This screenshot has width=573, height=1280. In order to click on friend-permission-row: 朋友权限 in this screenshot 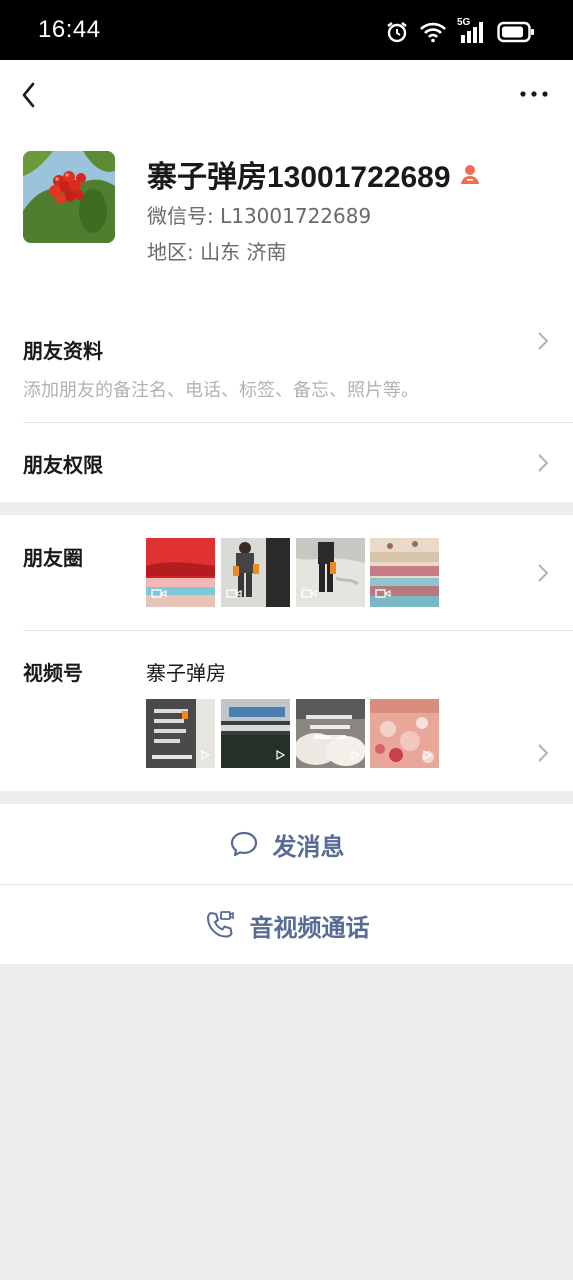, I will do `click(286, 462)`.